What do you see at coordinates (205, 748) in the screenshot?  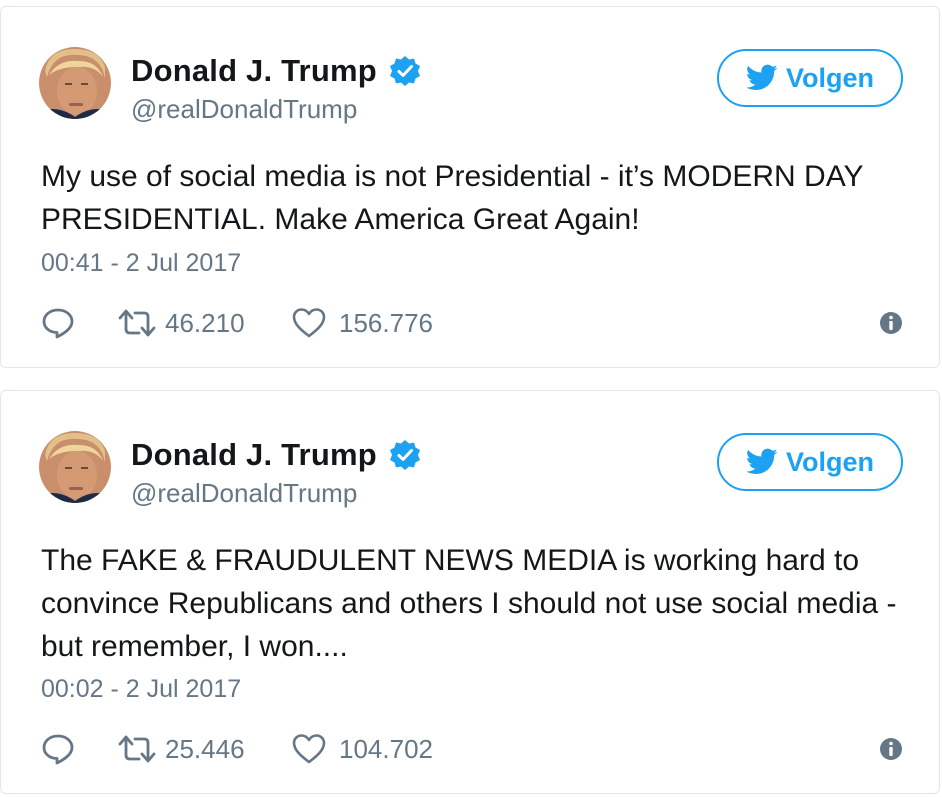 I see `retweet-count: 25.446` at bounding box center [205, 748].